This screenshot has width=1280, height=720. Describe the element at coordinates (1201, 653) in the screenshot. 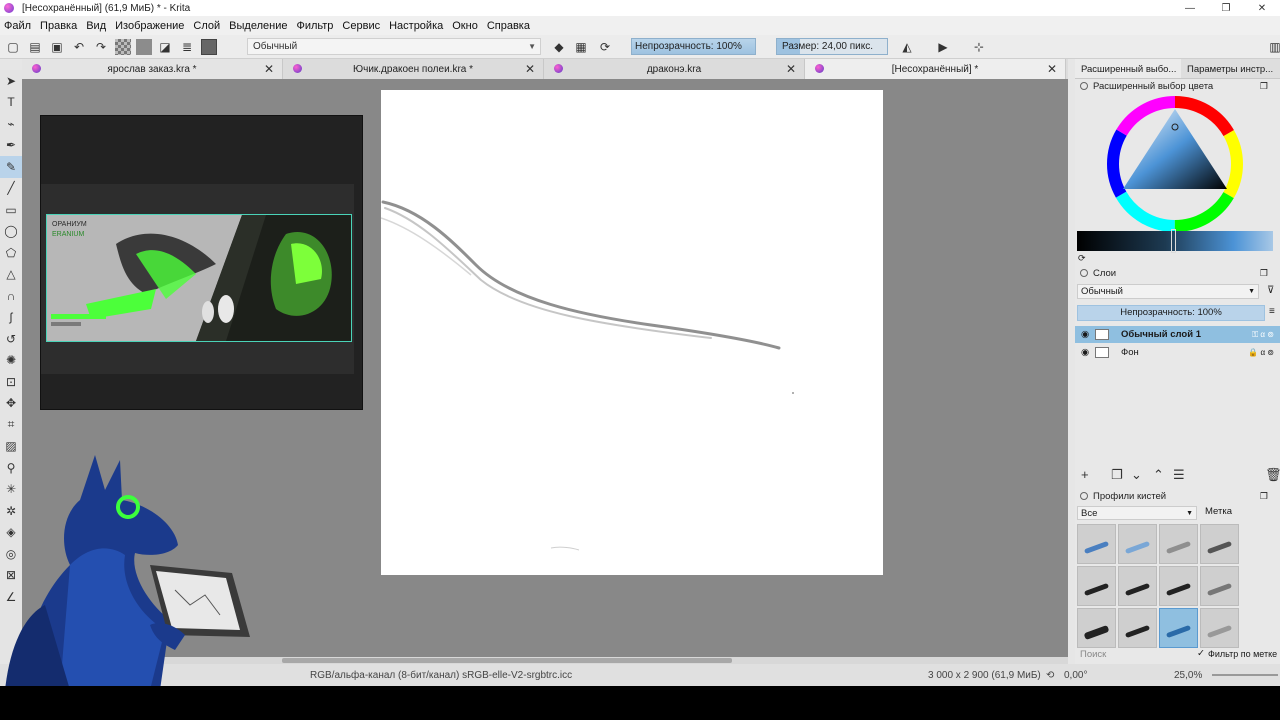

I see `checkbox-icon: ✓` at that location.